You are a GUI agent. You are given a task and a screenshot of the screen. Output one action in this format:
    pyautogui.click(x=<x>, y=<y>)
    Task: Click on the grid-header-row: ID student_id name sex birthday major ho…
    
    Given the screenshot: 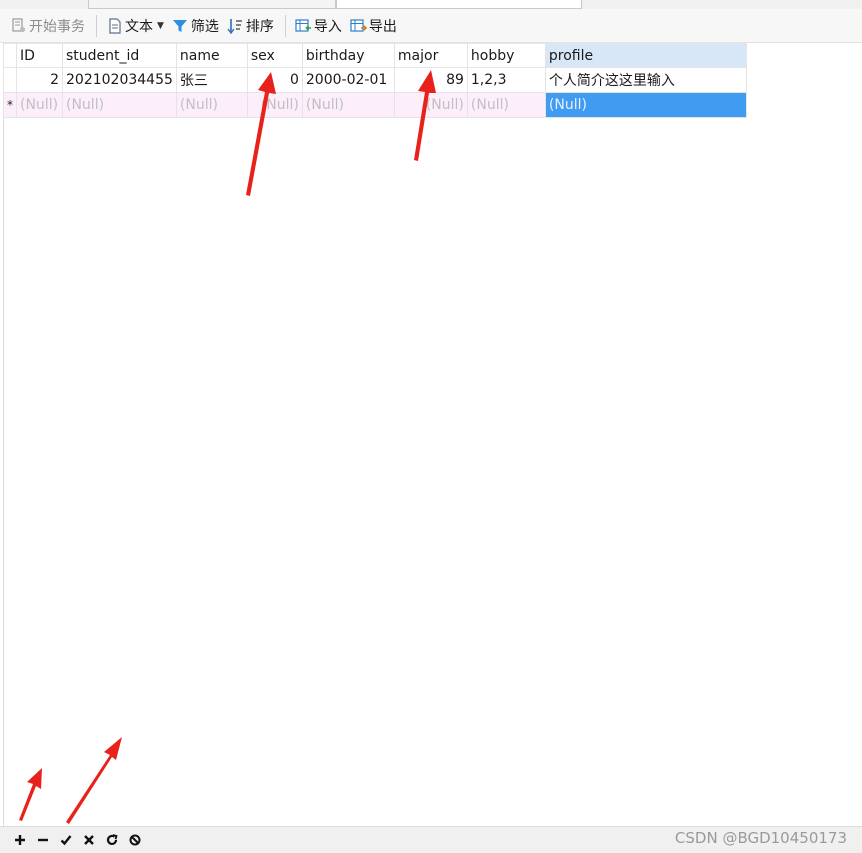 What is the action you would take?
    pyautogui.click(x=375, y=55)
    